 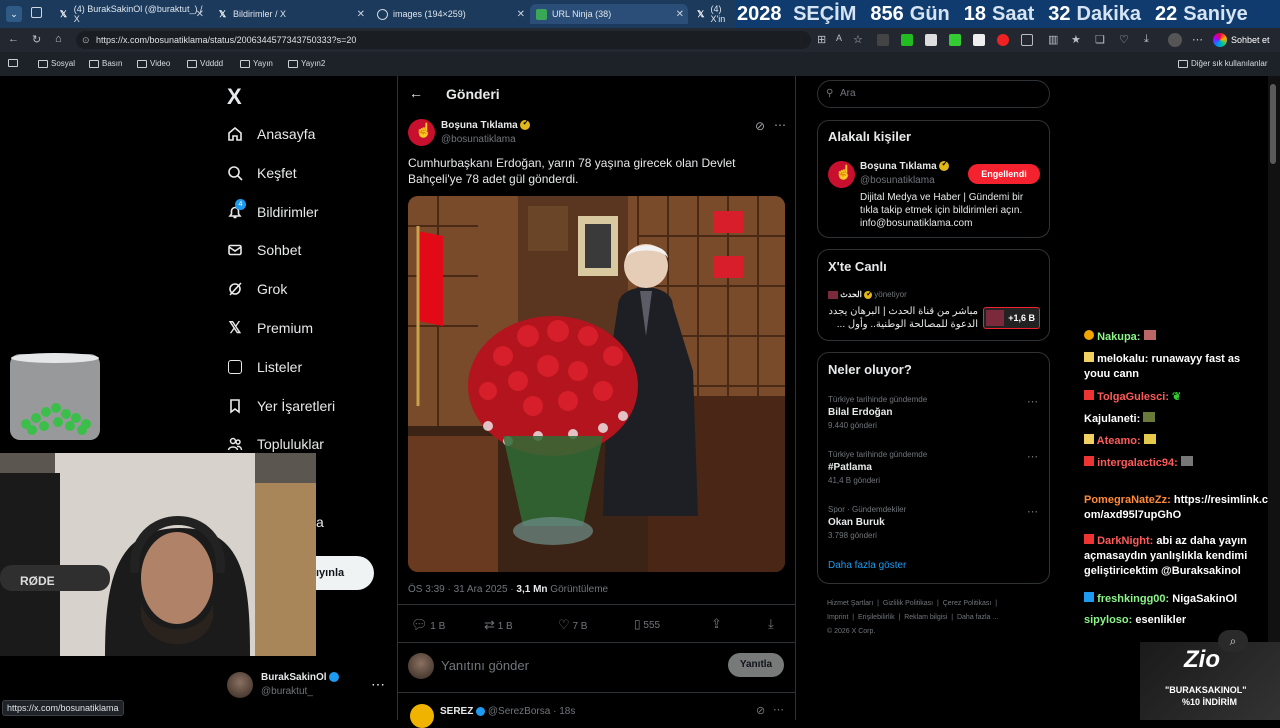 What do you see at coordinates (36, 12) in the screenshot?
I see `workspaces-icon` at bounding box center [36, 12].